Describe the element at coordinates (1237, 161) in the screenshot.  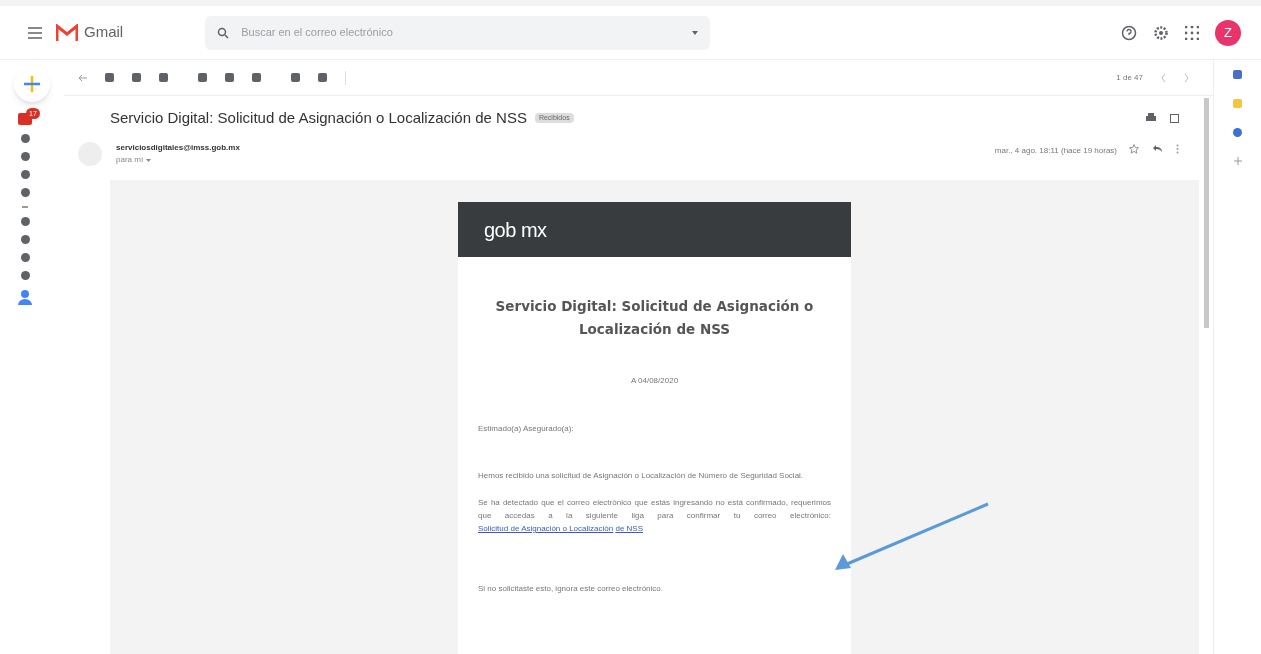
I see `add-icon` at that location.